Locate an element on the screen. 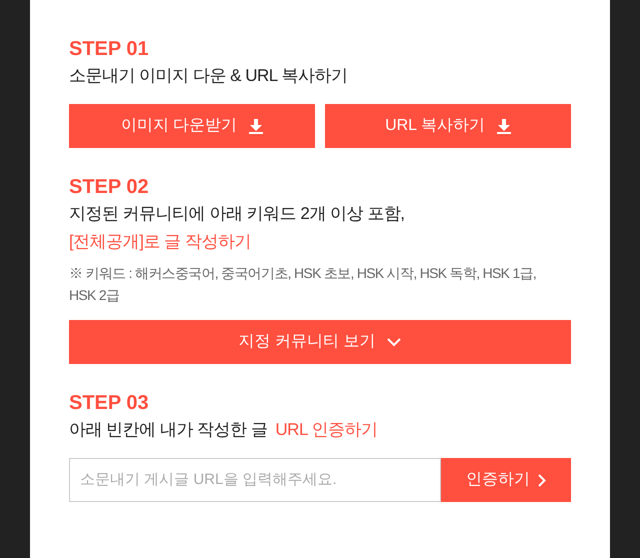 The width and height of the screenshot is (640, 558). verify-button: 인증하기 is located at coordinates (506, 480).